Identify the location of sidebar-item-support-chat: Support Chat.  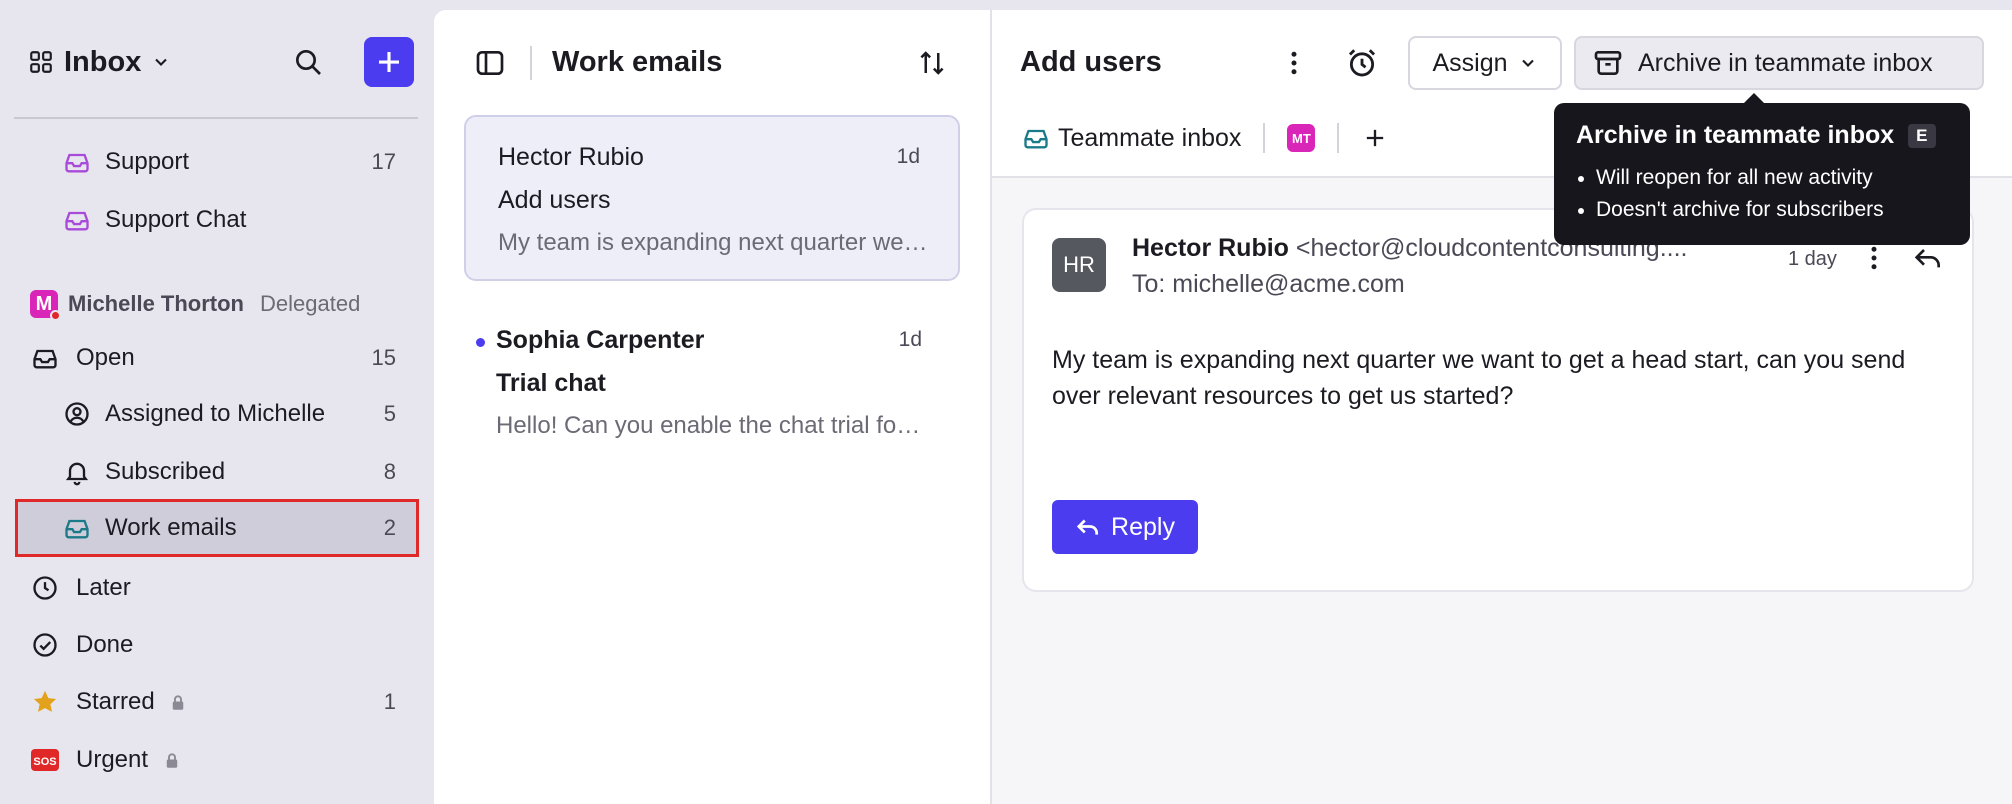
(217, 220).